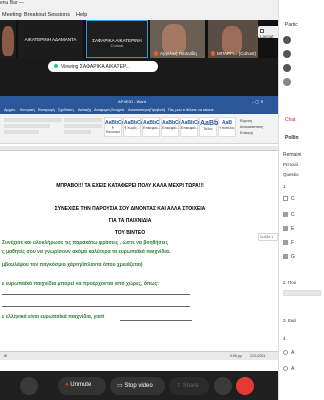  What do you see at coordinates (67, 385) in the screenshot?
I see `mic-muted-icon: ●` at bounding box center [67, 385].